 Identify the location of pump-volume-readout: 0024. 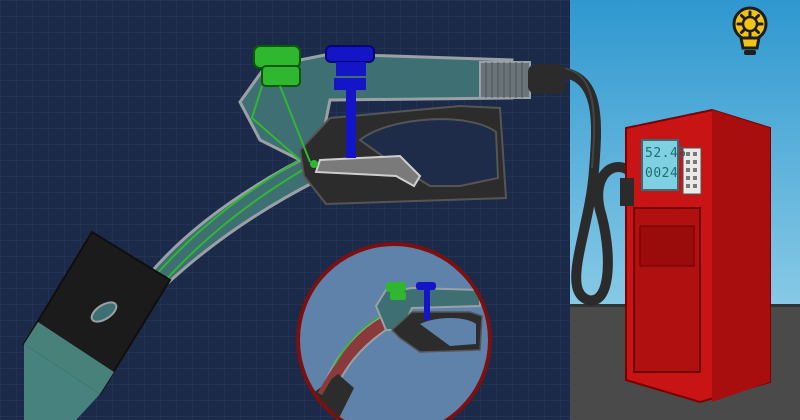
(662, 173).